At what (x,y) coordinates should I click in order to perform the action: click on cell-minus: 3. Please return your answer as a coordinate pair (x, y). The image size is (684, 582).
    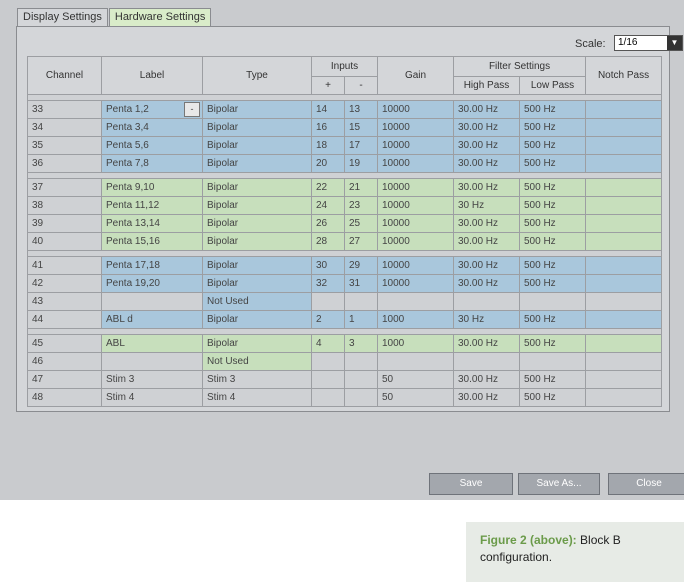
    Looking at the image, I should click on (361, 343).